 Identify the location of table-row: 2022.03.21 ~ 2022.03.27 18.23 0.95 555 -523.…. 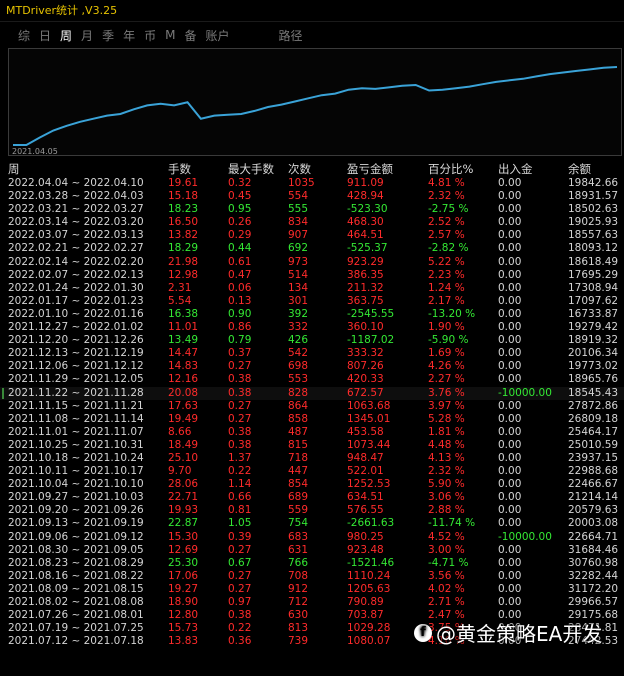
(312, 209).